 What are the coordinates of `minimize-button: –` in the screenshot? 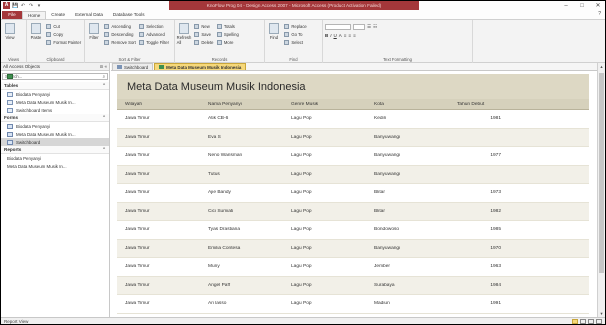 It's located at (566, 6).